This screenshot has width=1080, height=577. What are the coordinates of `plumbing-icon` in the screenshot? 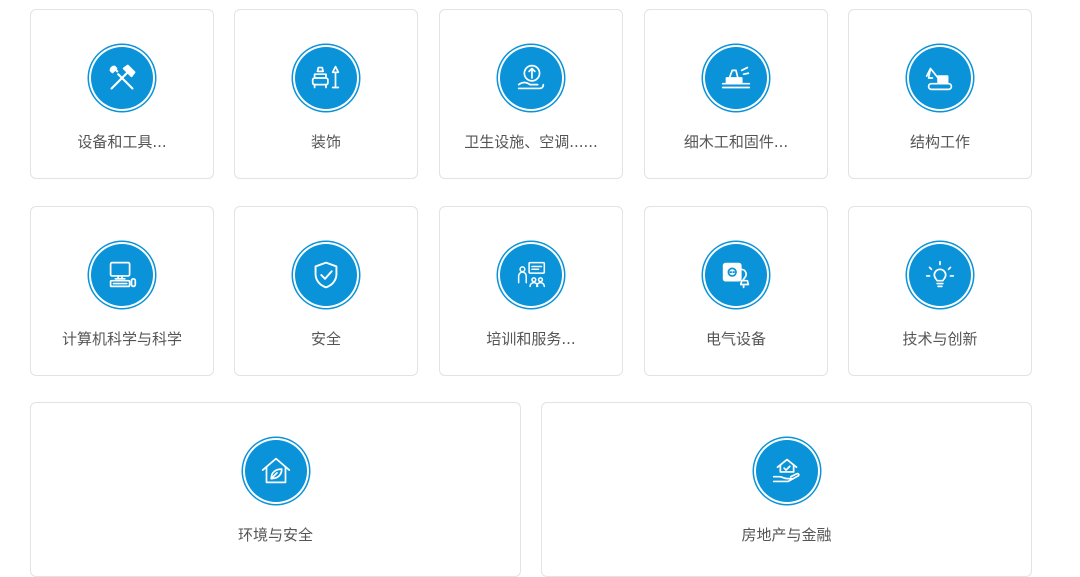 It's located at (531, 78).